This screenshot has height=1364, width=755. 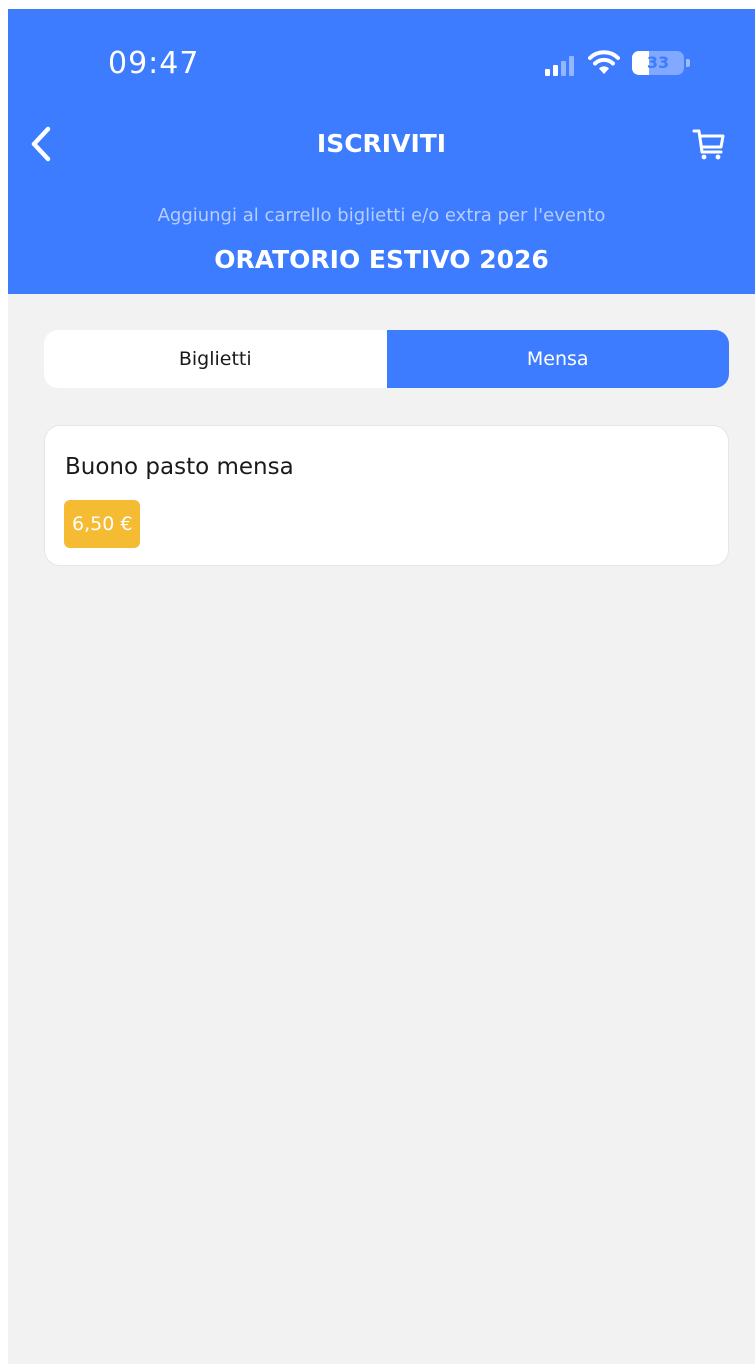 I want to click on page-title: ISCRIVITI, so click(x=381, y=143).